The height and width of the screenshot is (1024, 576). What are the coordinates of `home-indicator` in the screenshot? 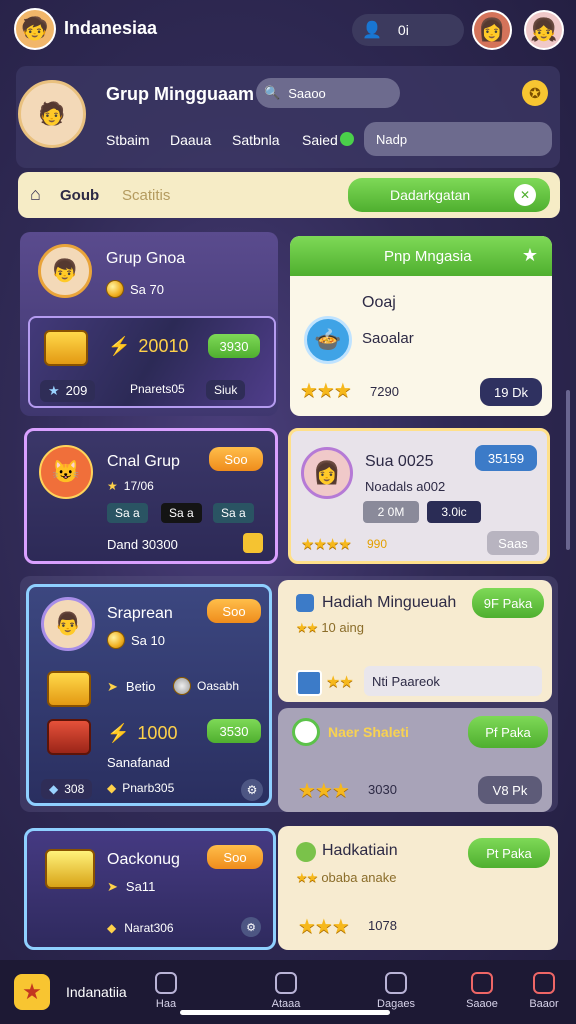 It's located at (285, 1012).